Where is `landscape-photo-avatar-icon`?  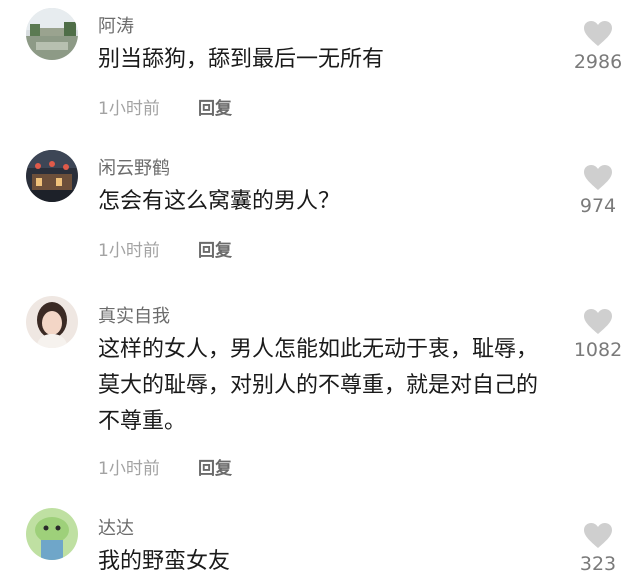
landscape-photo-avatar-icon is located at coordinates (52, 34).